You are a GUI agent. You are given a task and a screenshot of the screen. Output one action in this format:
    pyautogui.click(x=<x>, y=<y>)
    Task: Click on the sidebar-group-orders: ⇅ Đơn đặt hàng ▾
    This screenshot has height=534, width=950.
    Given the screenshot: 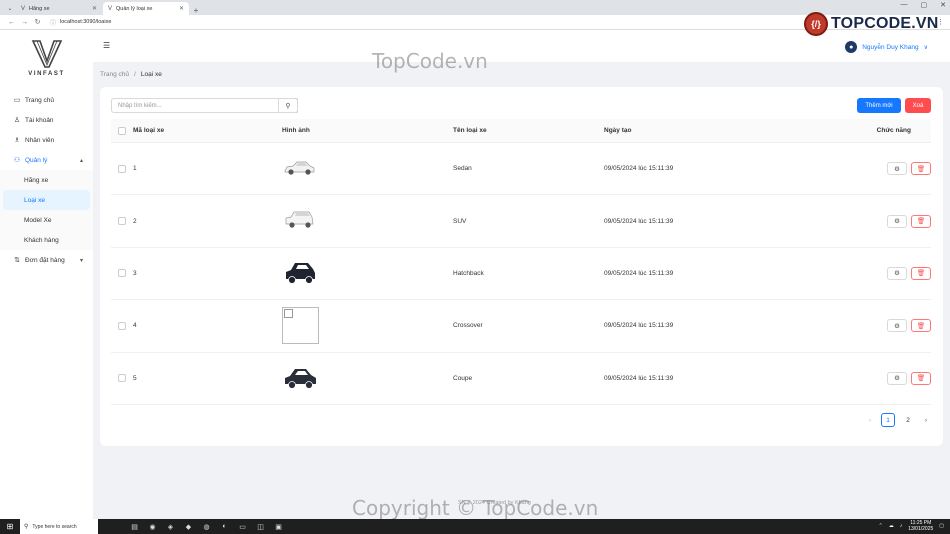 What is the action you would take?
    pyautogui.click(x=46, y=260)
    